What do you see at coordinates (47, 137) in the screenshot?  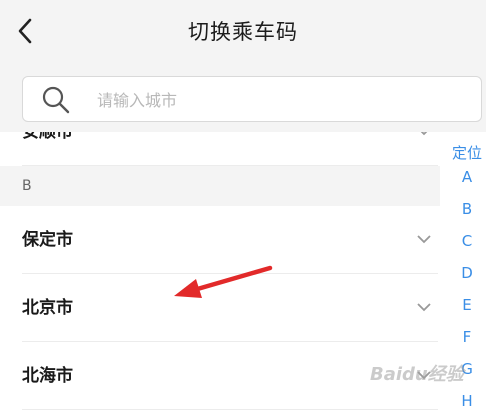 I see `city-name: 安顺市` at bounding box center [47, 137].